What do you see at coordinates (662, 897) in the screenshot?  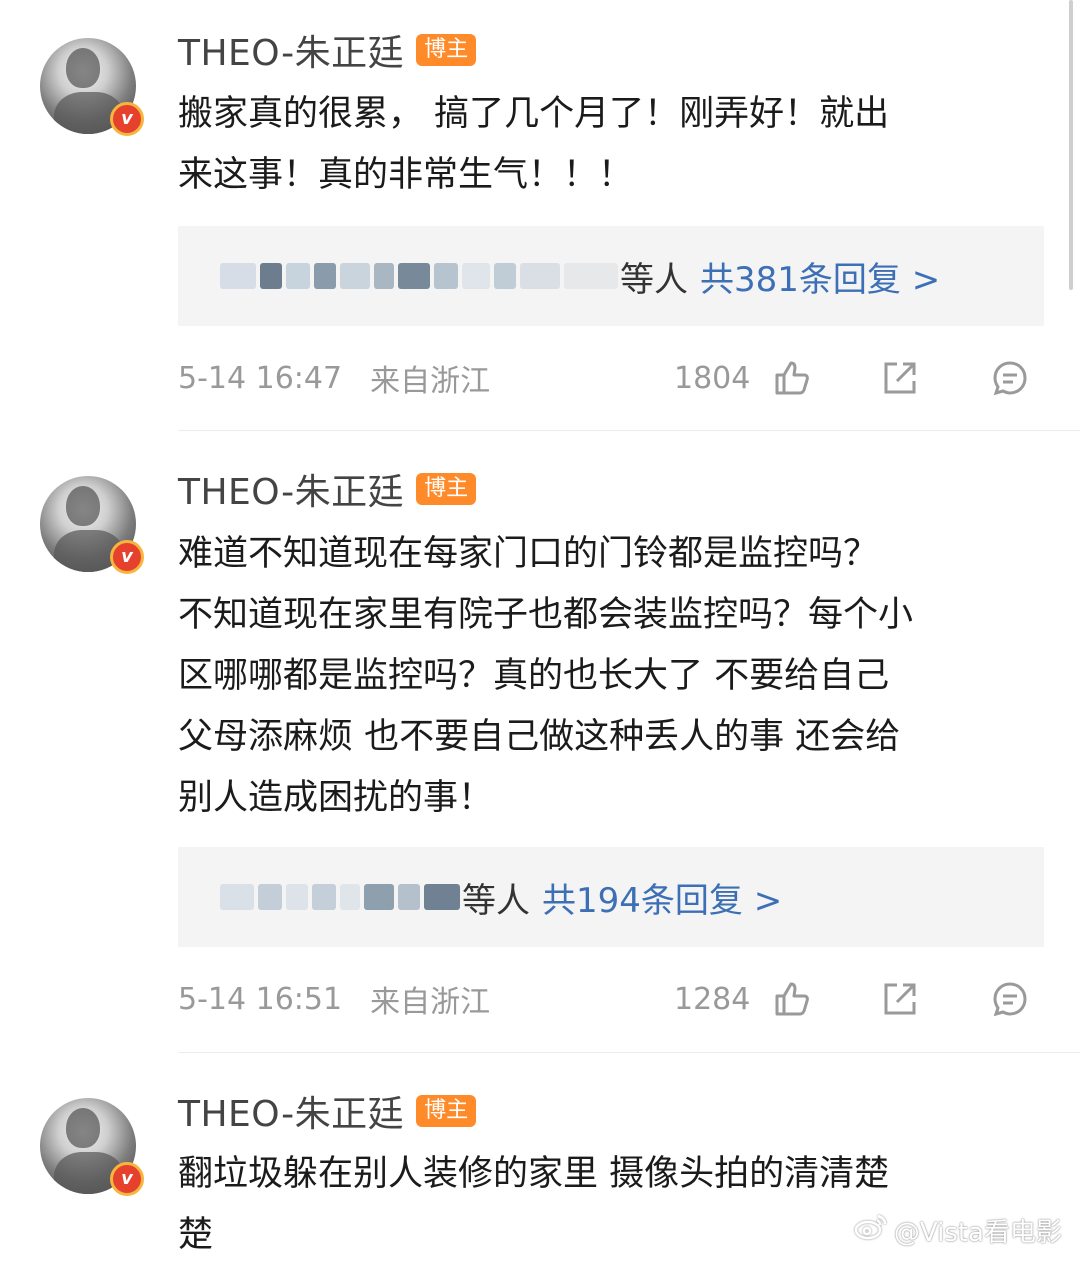 I see `view-replies-link: 共194条回复 >` at bounding box center [662, 897].